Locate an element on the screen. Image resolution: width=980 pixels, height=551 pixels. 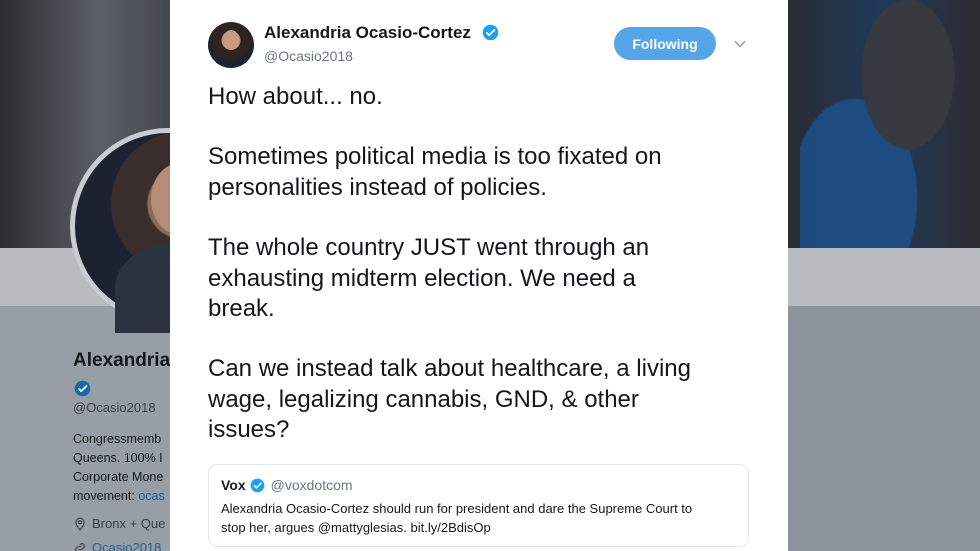
author-name: Alexandria Ocasio-Cortez is located at coordinates (367, 33).